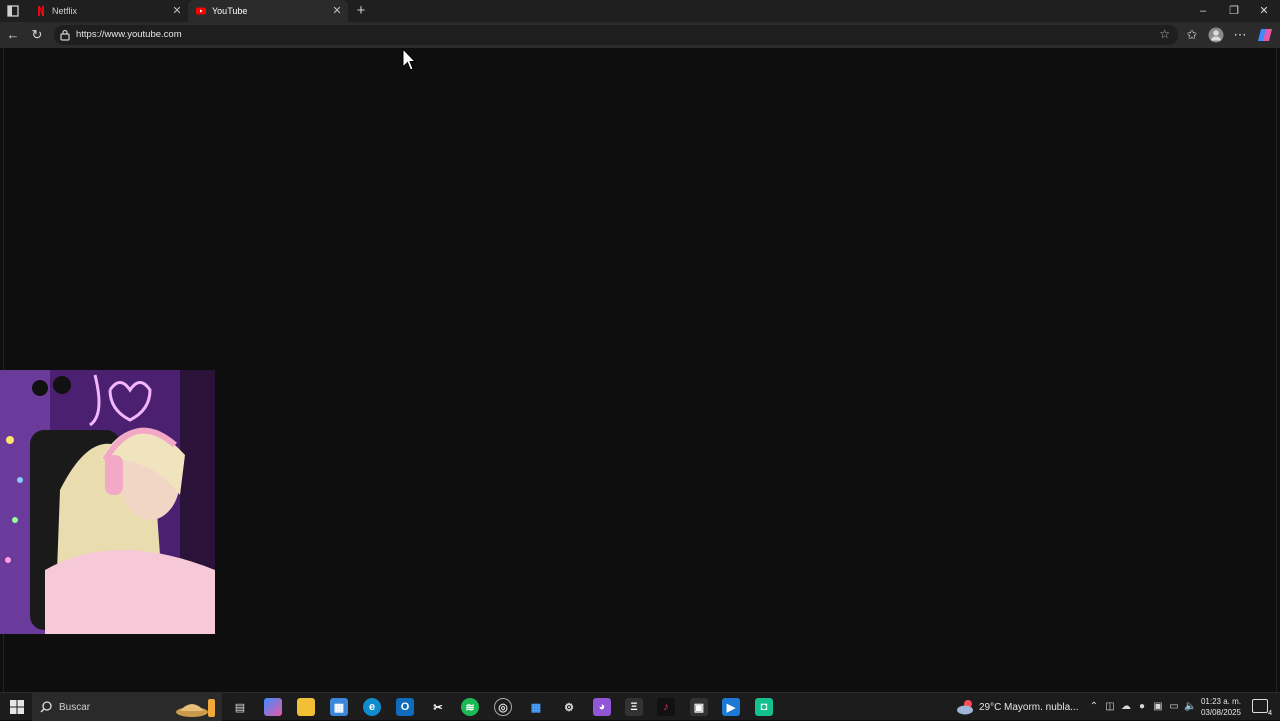 Image resolution: width=1280 pixels, height=721 pixels. Describe the element at coordinates (240, 707) in the screenshot. I see `task-view-icon: ▤` at that location.